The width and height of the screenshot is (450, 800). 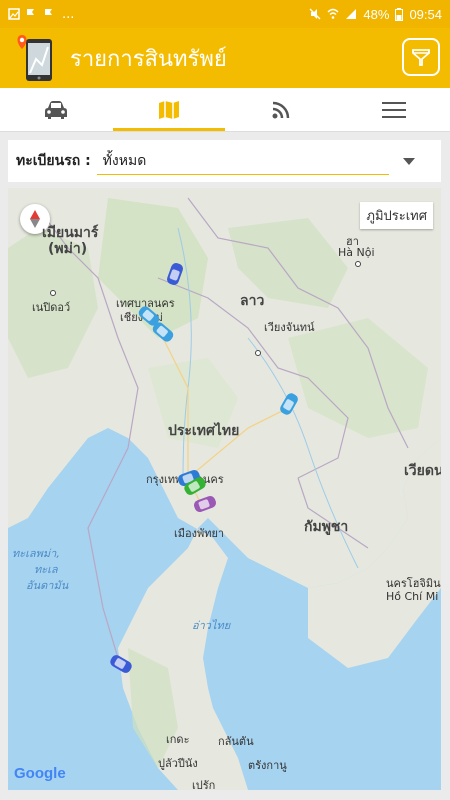 I want to click on google-logo-text: Google, so click(x=40, y=773).